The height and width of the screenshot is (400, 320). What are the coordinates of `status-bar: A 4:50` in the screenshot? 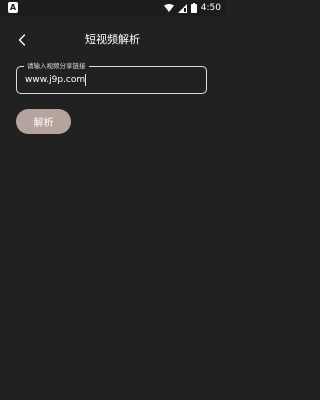 It's located at (112, 8).